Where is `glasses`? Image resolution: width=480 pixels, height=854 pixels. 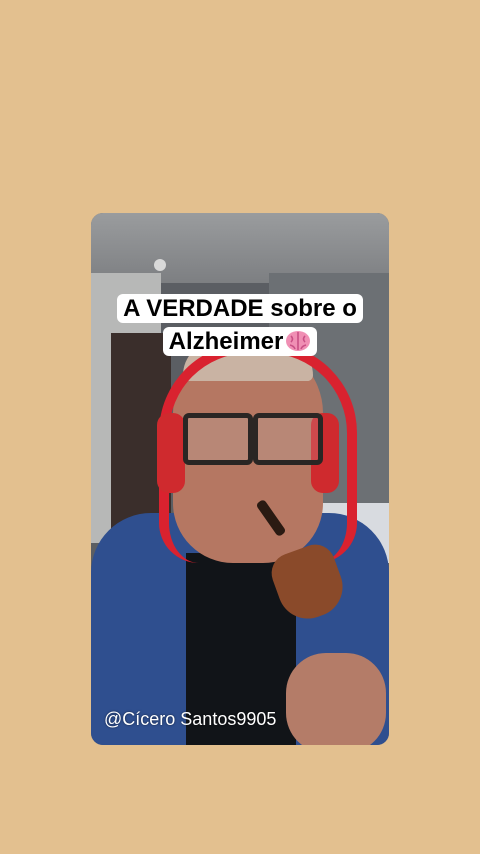
glasses is located at coordinates (253, 439).